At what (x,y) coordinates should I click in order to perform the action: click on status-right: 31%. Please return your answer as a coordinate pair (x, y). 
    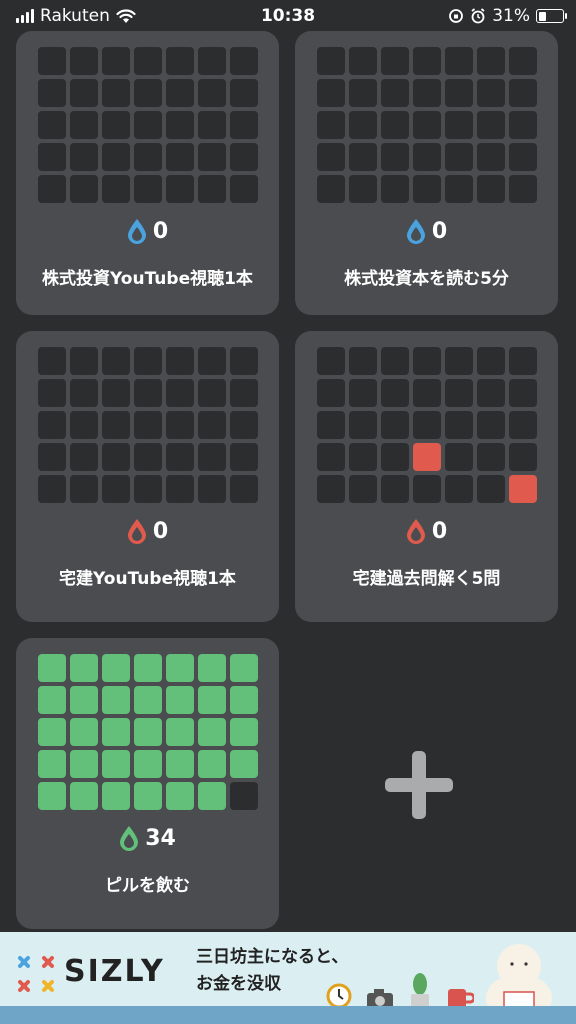
    Looking at the image, I should click on (507, 16).